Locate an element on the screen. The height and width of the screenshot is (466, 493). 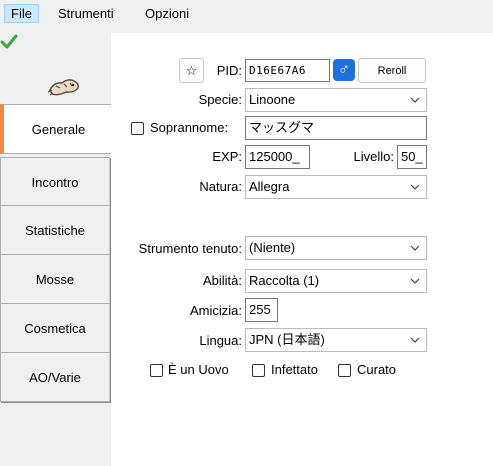
menu-tools: Strumenti is located at coordinates (86, 13).